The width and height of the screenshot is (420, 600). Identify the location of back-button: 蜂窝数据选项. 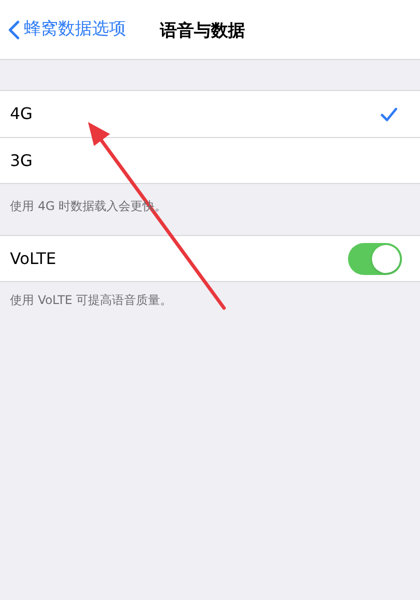
(63, 29).